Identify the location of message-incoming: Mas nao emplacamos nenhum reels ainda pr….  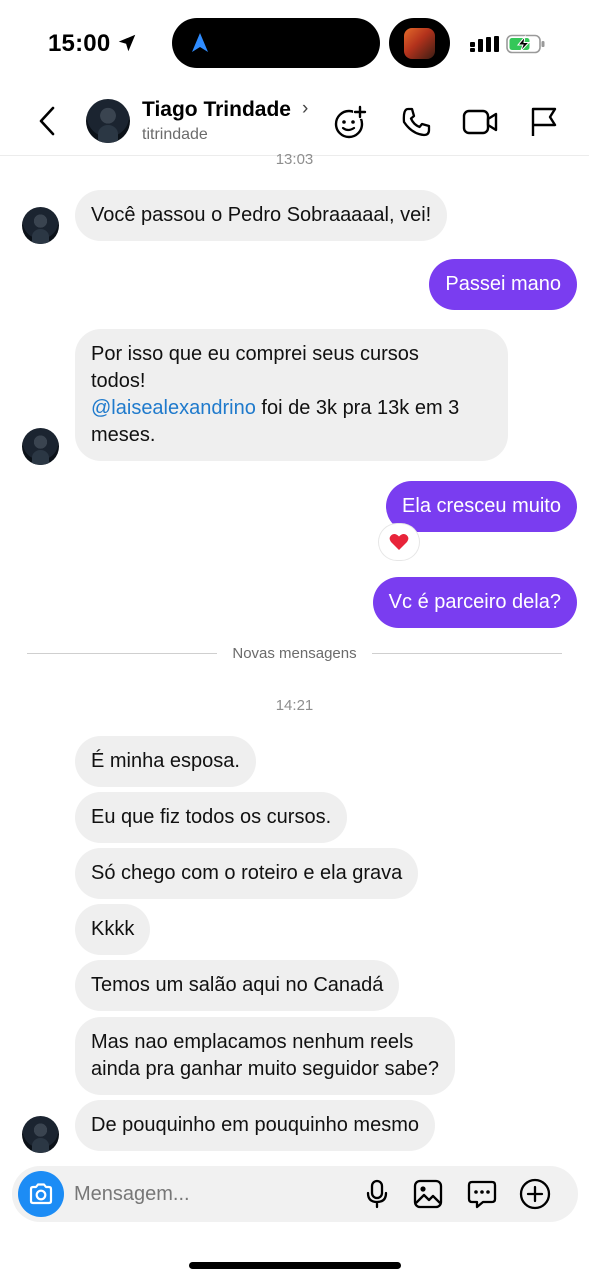
(265, 1056).